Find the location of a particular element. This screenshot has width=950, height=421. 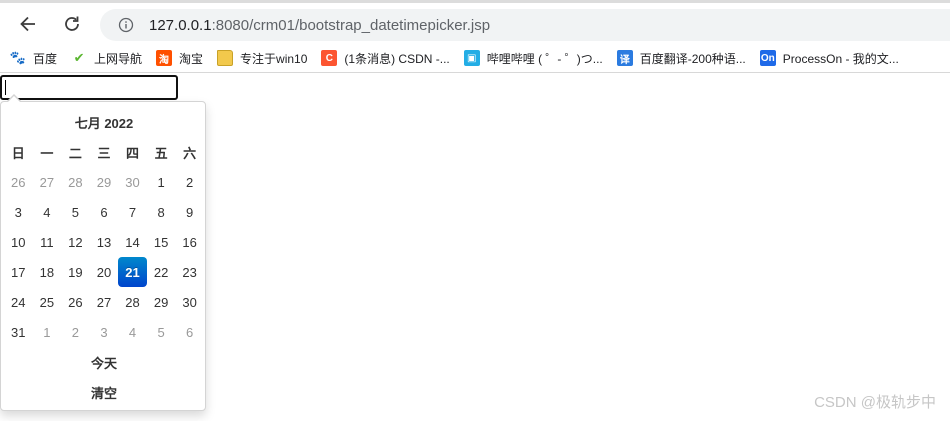

back-arrow-icon is located at coordinates (27, 24).